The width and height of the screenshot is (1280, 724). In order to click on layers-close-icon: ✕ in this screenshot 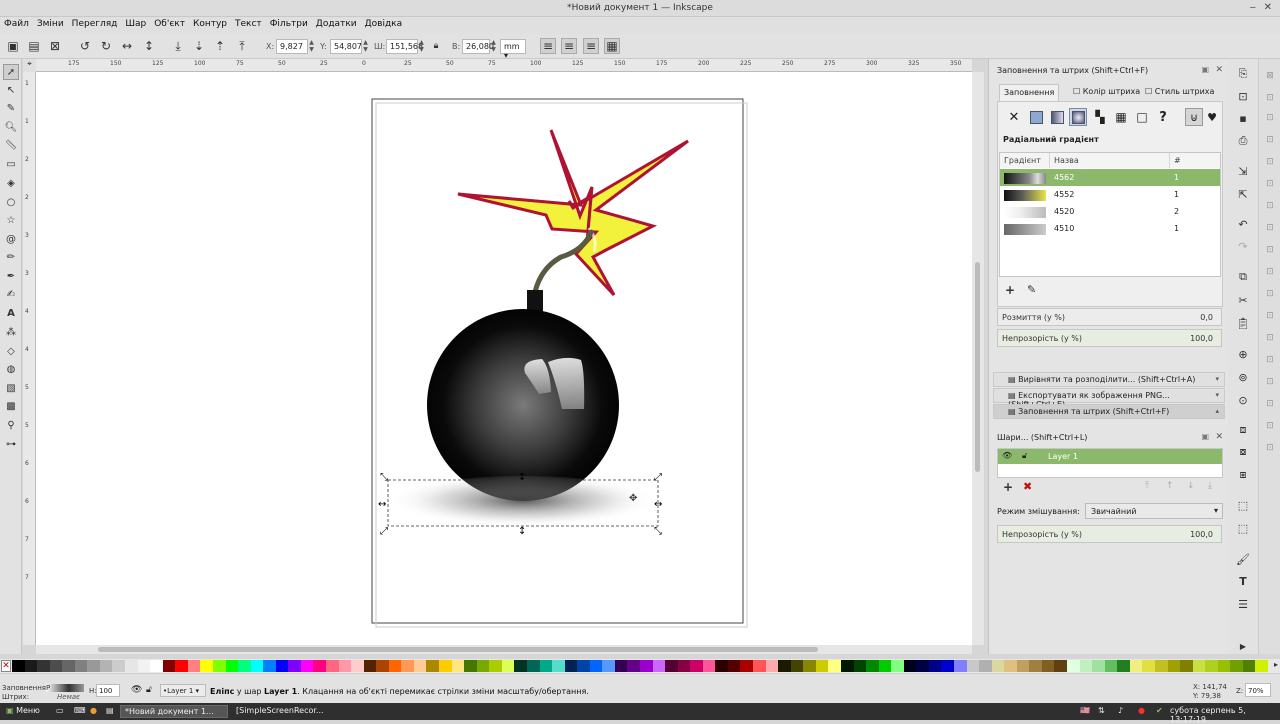, I will do `click(1219, 437)`.